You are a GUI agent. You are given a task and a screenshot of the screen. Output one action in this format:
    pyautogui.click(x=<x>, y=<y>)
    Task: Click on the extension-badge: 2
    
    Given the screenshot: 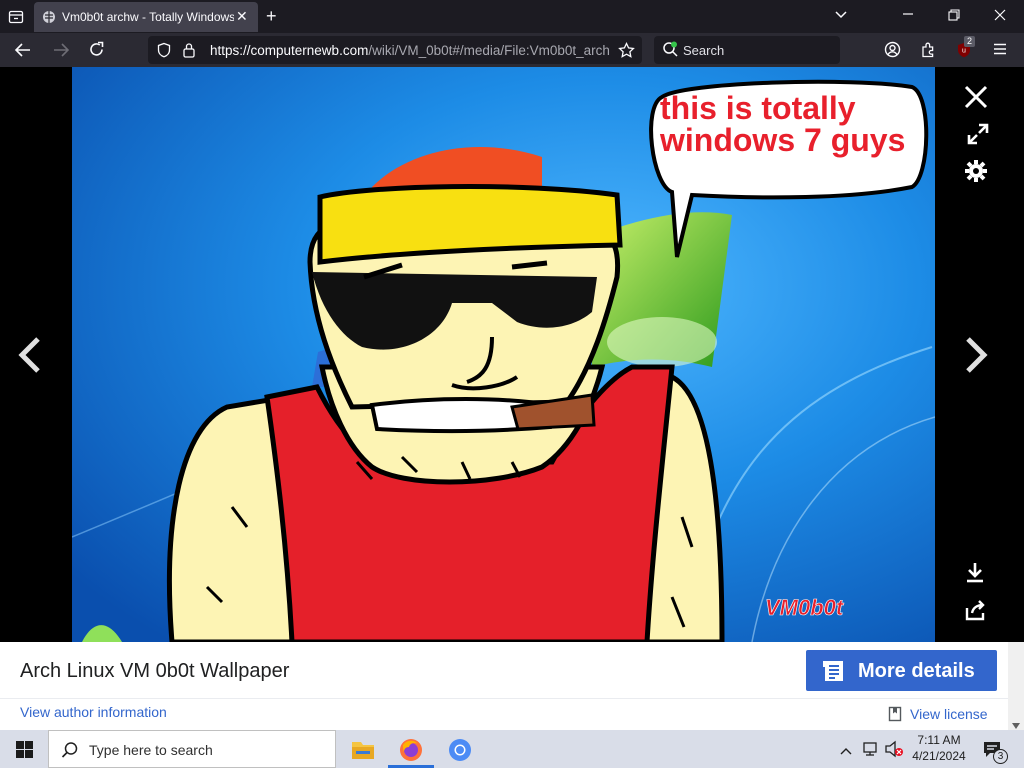 What is the action you would take?
    pyautogui.click(x=970, y=41)
    